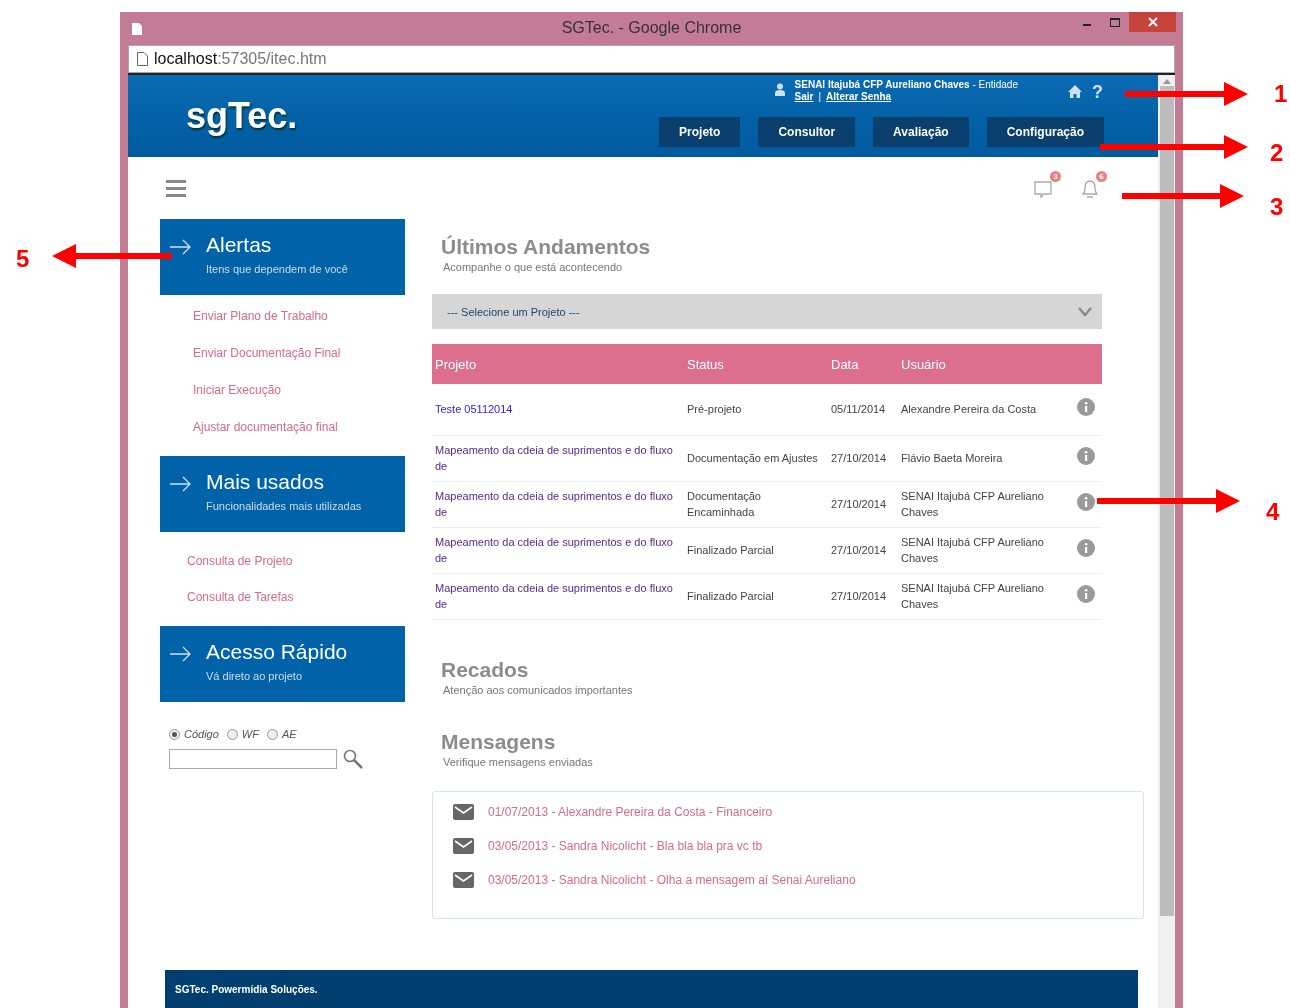 The width and height of the screenshot is (1290, 1008). I want to click on section-header: Mais usados Funcionalidades mais utilizadas, so click(282, 494).